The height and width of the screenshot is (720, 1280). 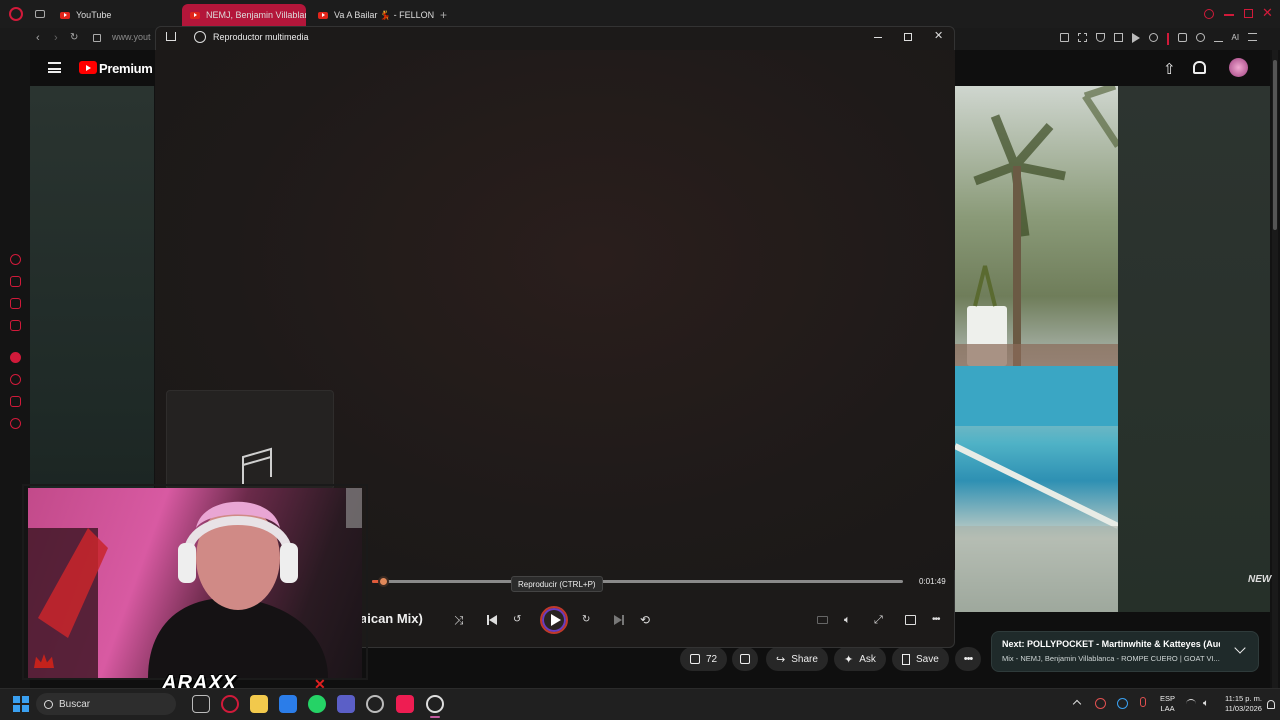 What do you see at coordinates (230, 704) in the screenshot?
I see `opera-taskbar-icon` at bounding box center [230, 704].